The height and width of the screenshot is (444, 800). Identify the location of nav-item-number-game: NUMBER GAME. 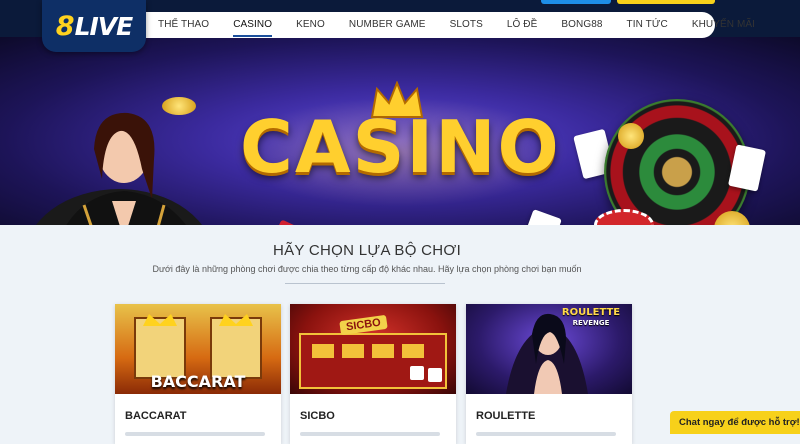
(387, 25).